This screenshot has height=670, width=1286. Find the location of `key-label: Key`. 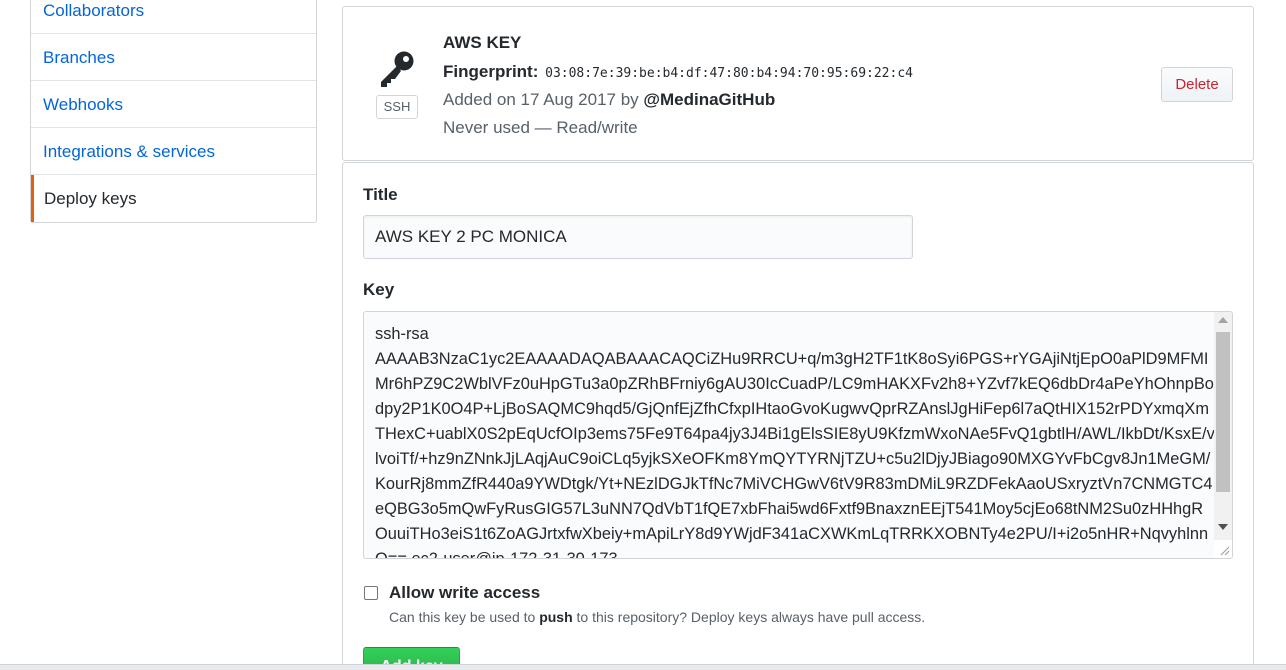

key-label: Key is located at coordinates (379, 289).